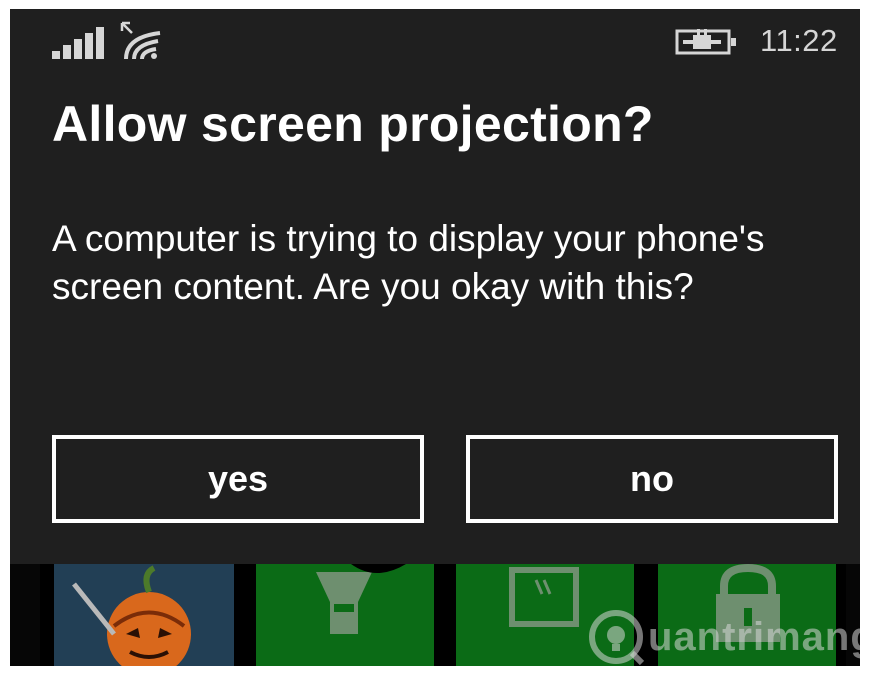  Describe the element at coordinates (25, 615) in the screenshot. I see `tile-edge-left` at that location.